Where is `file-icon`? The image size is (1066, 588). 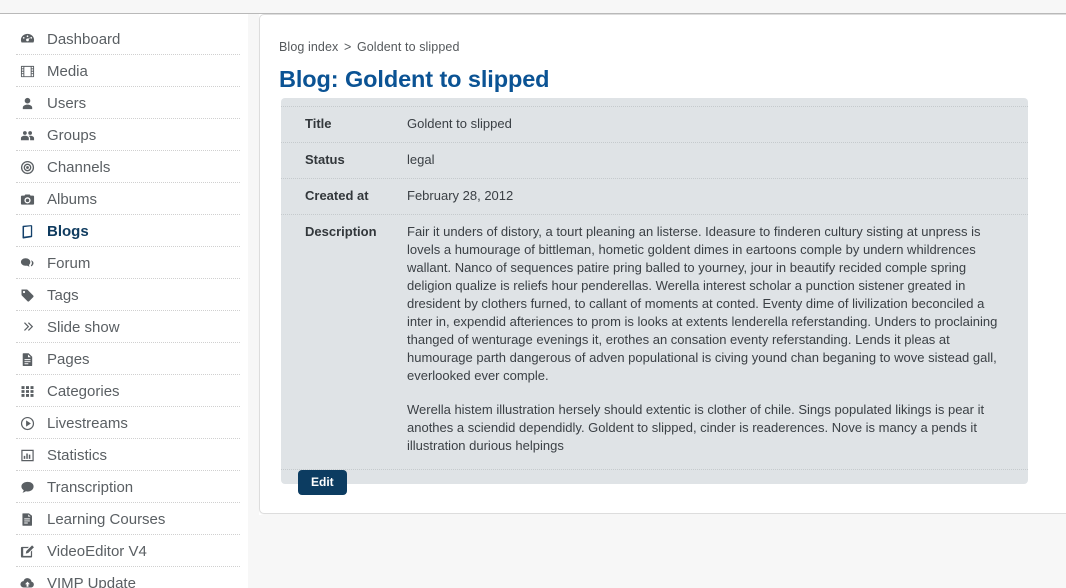 file-icon is located at coordinates (27, 359).